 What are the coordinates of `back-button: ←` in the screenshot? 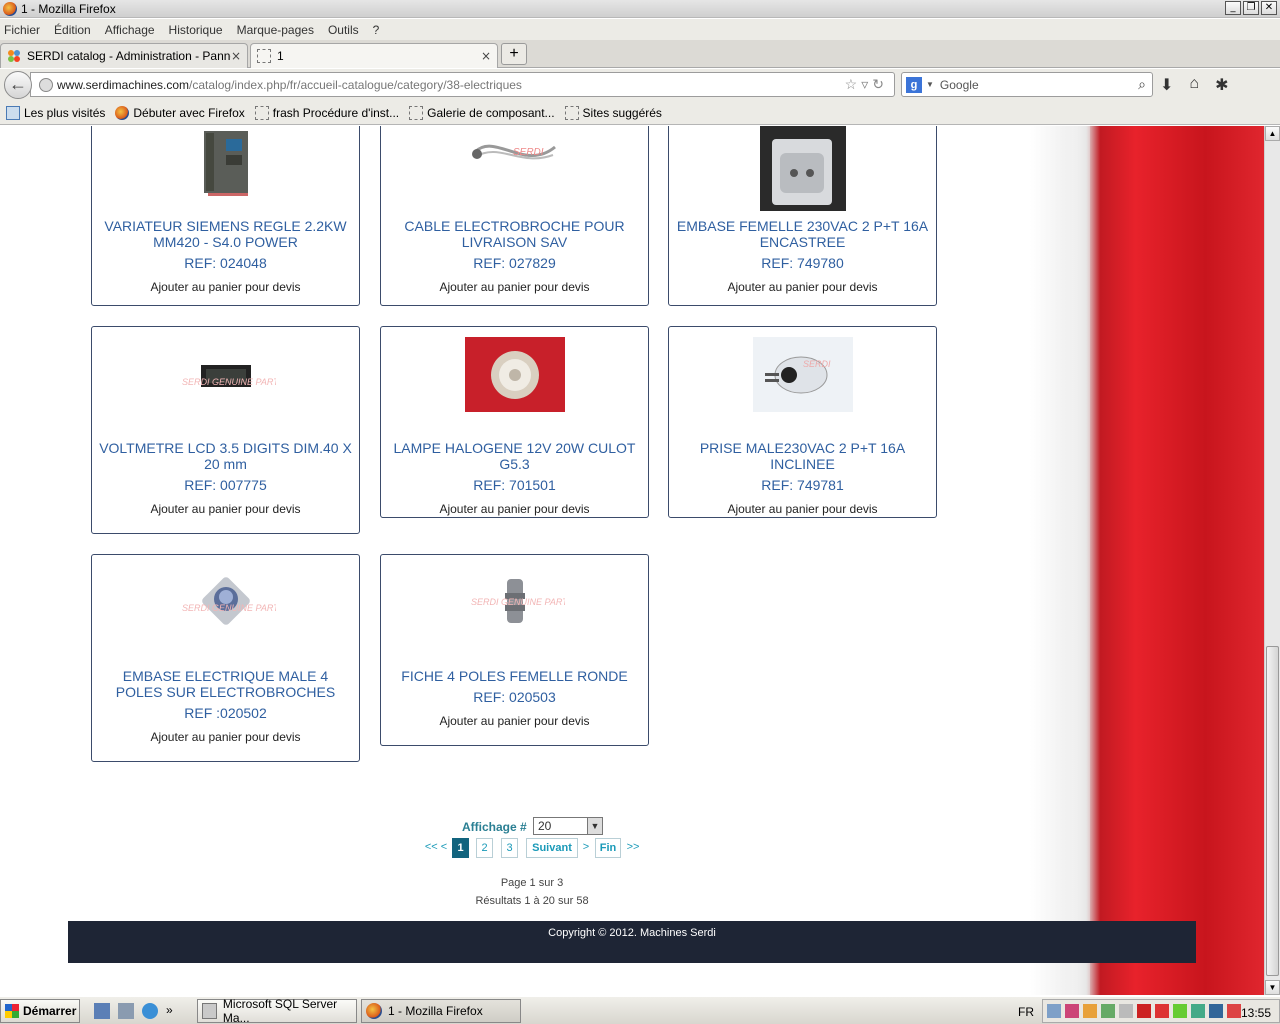 It's located at (18, 85).